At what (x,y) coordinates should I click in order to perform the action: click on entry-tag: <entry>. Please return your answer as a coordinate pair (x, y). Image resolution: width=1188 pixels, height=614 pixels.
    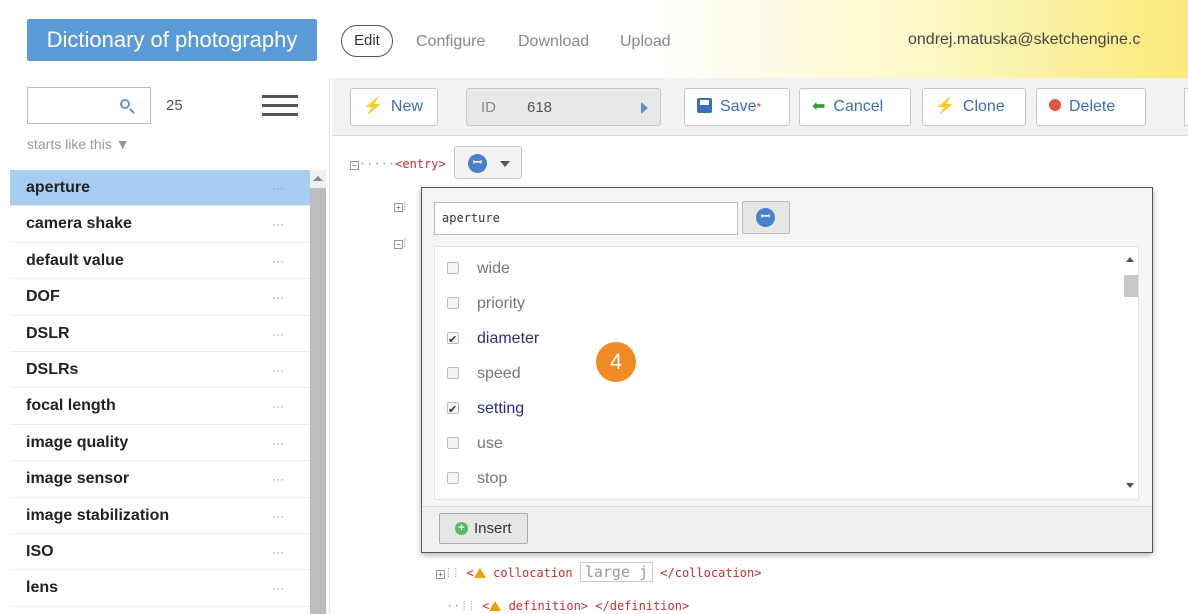
    Looking at the image, I should click on (420, 164).